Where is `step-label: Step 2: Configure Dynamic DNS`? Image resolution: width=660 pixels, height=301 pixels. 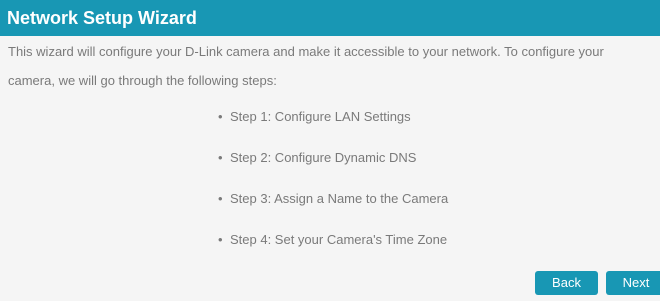 step-label: Step 2: Configure Dynamic DNS is located at coordinates (323, 157).